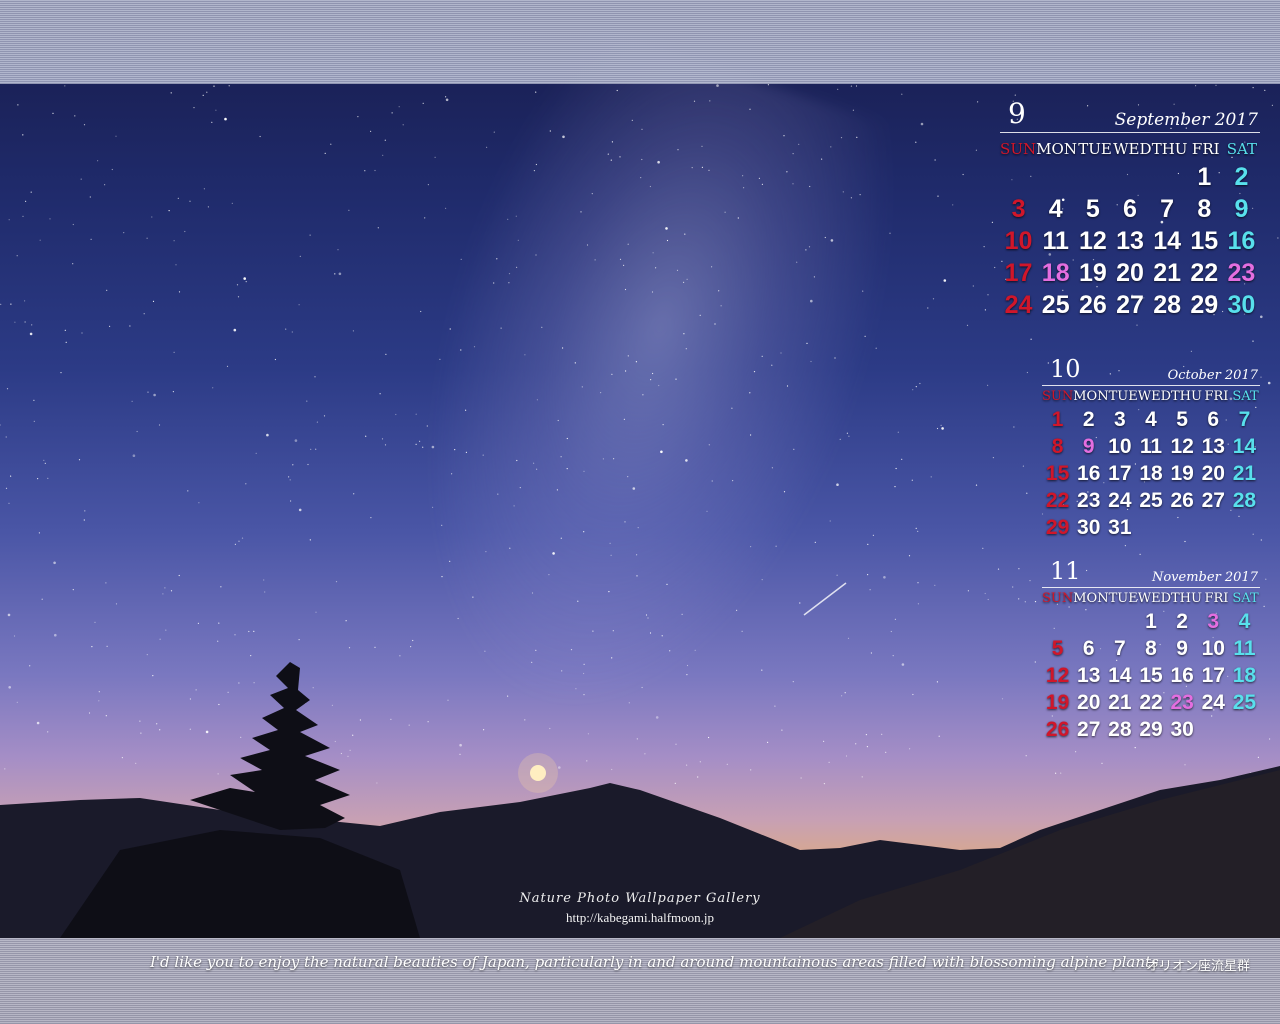  I want to click on calendar-day: 28, so click(1167, 305).